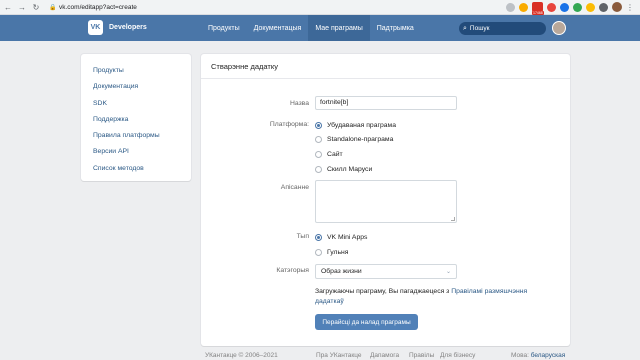 The height and width of the screenshot is (360, 640). I want to click on radio-website: Сайт, so click(329, 154).